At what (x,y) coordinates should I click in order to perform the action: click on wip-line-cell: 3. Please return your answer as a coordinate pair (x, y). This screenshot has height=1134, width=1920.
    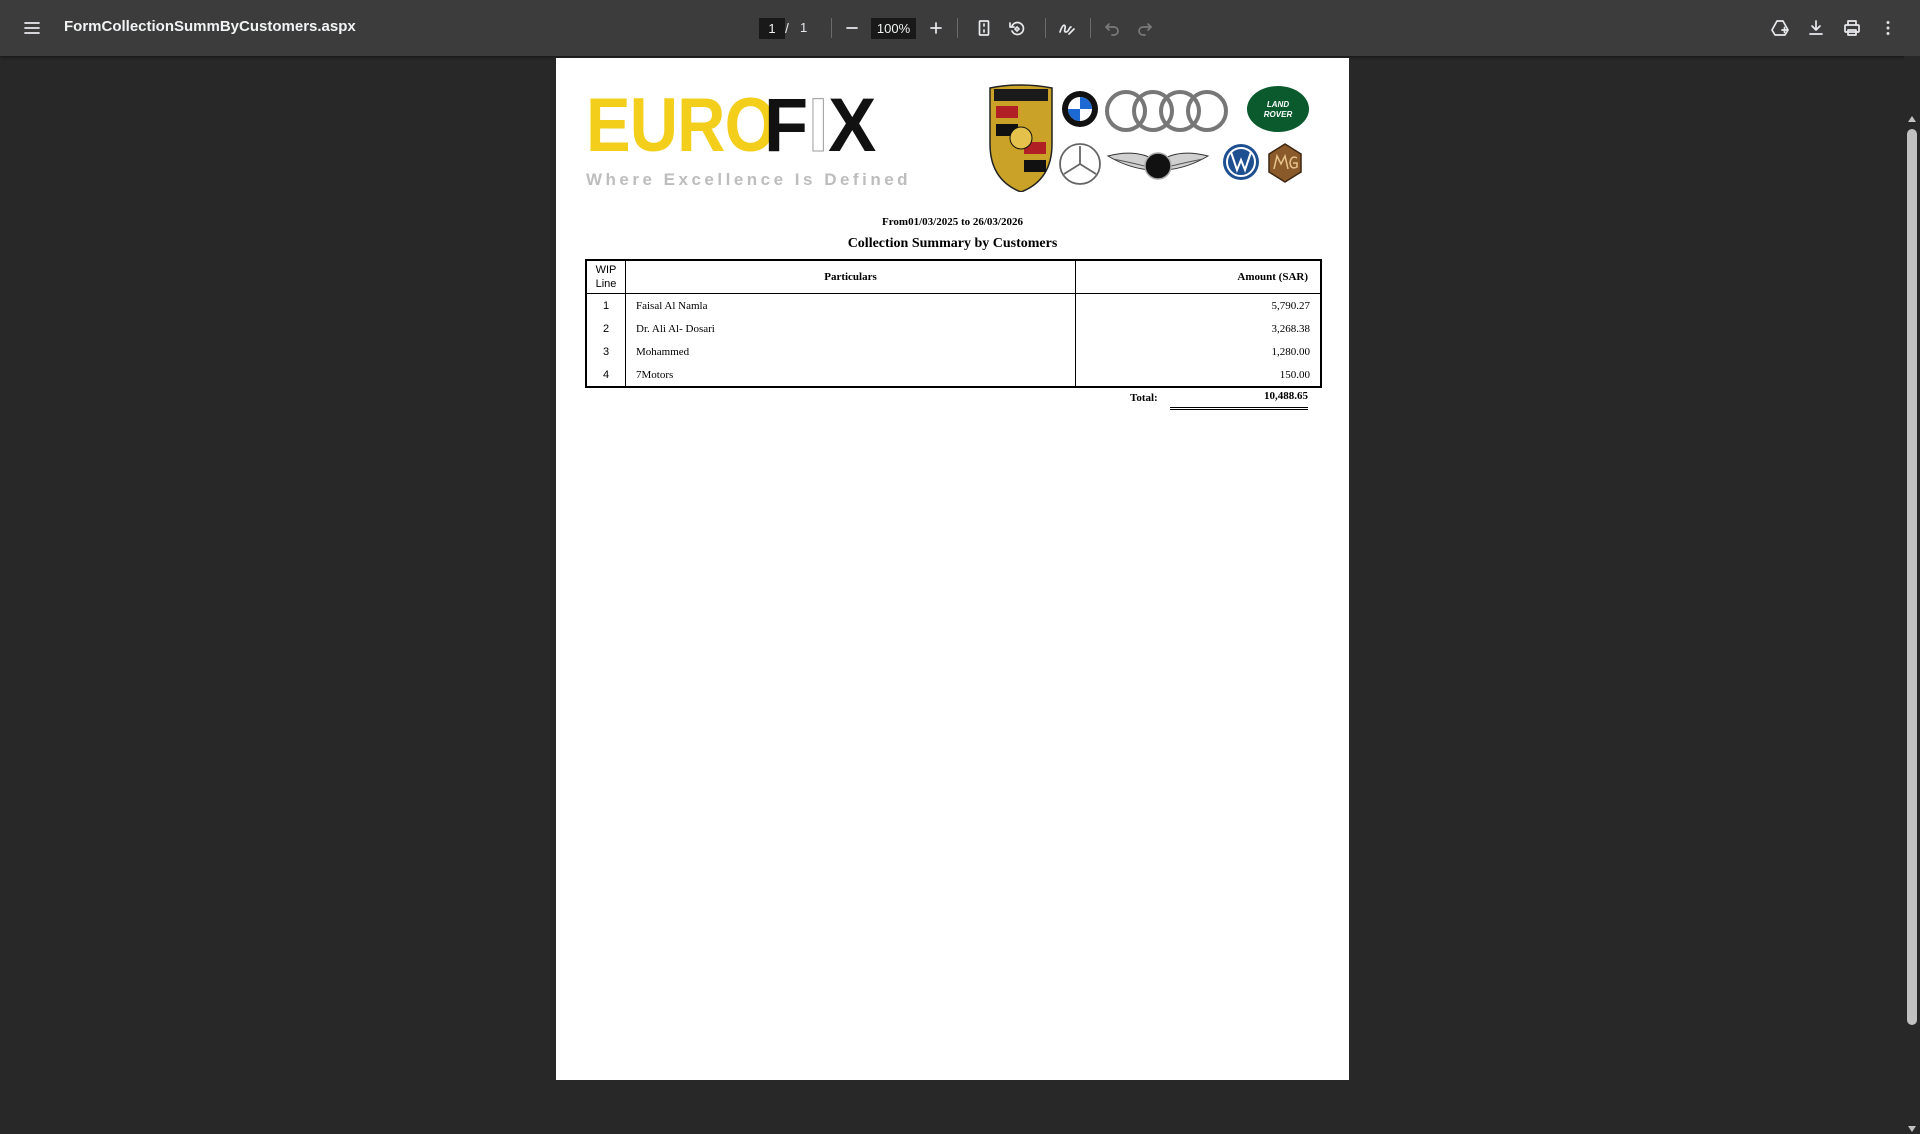
    Looking at the image, I should click on (605, 351).